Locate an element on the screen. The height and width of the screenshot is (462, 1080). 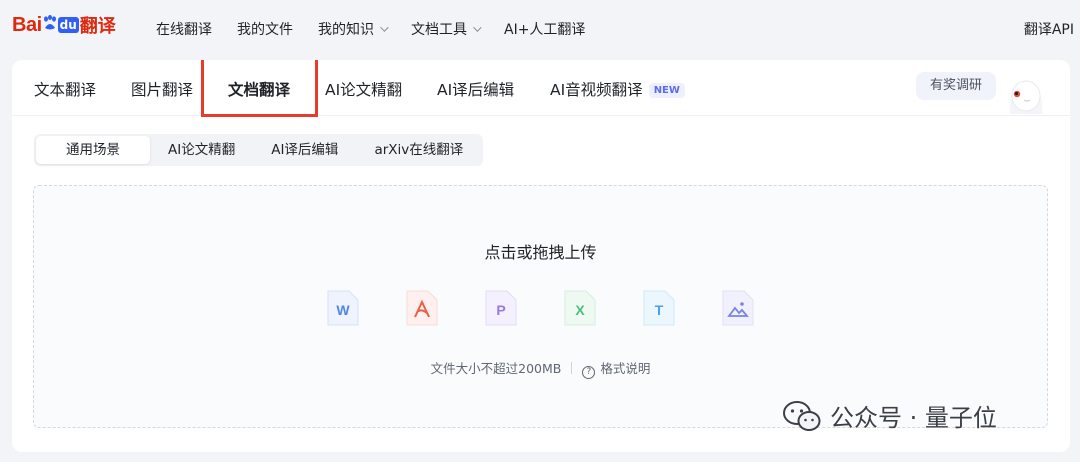
word-file-icon: W is located at coordinates (343, 308).